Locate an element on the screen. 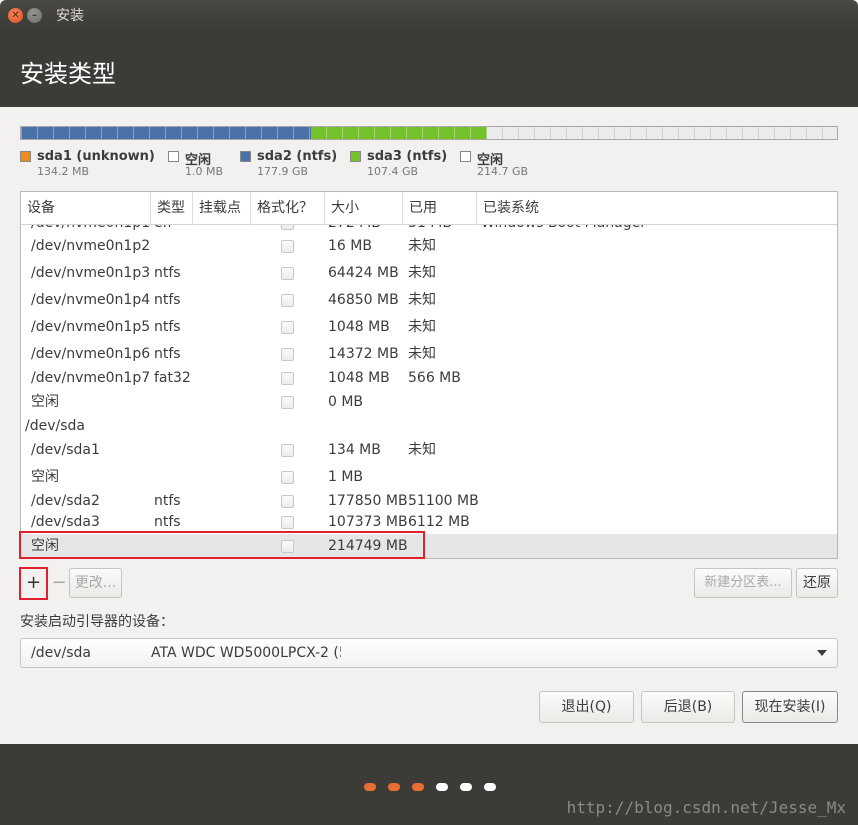  table-header: 设备 类型 挂载点 格式化？ 大小 已用 已装系统 is located at coordinates (429, 208).